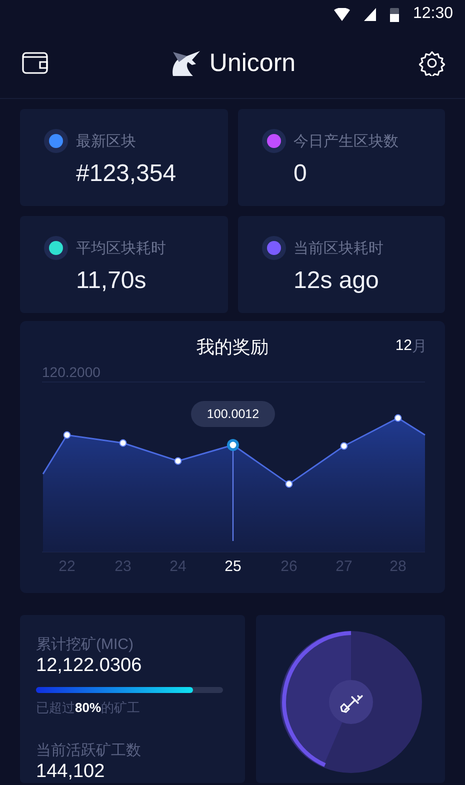  What do you see at coordinates (339, 248) in the screenshot?
I see `stat-label: 当前区块耗时` at bounding box center [339, 248].